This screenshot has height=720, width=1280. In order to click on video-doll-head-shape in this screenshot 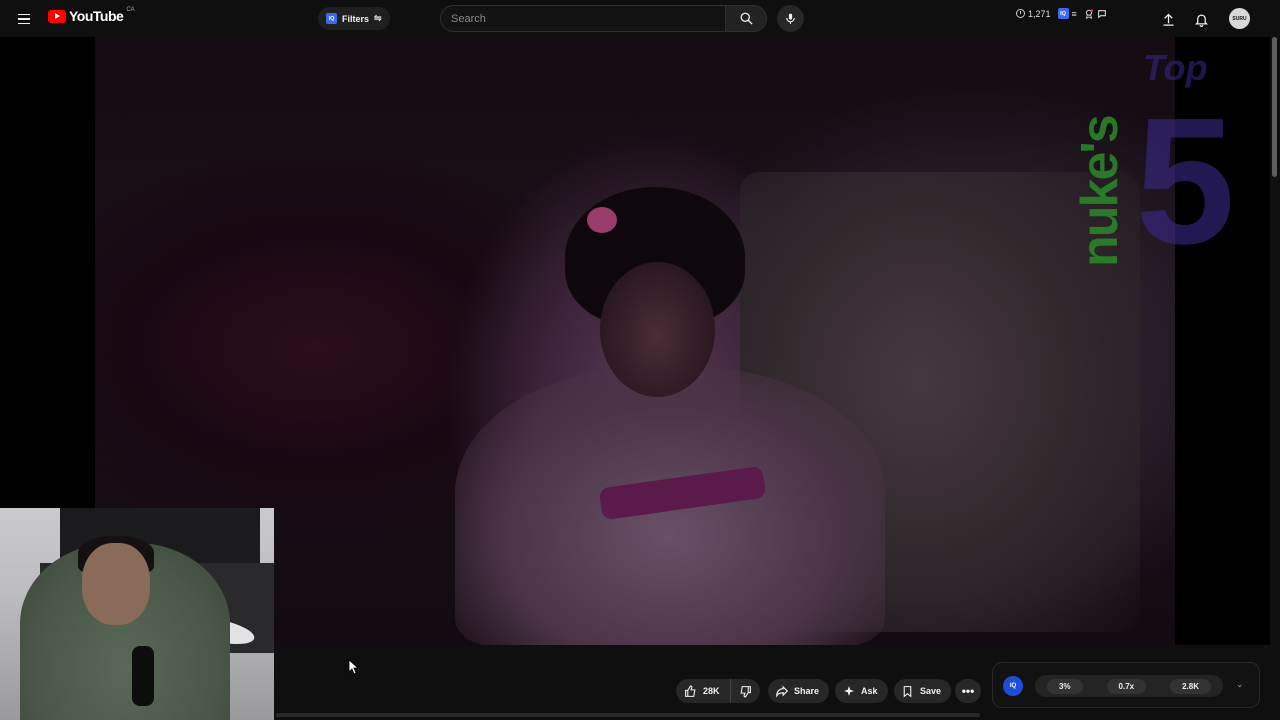, I will do `click(657, 329)`.